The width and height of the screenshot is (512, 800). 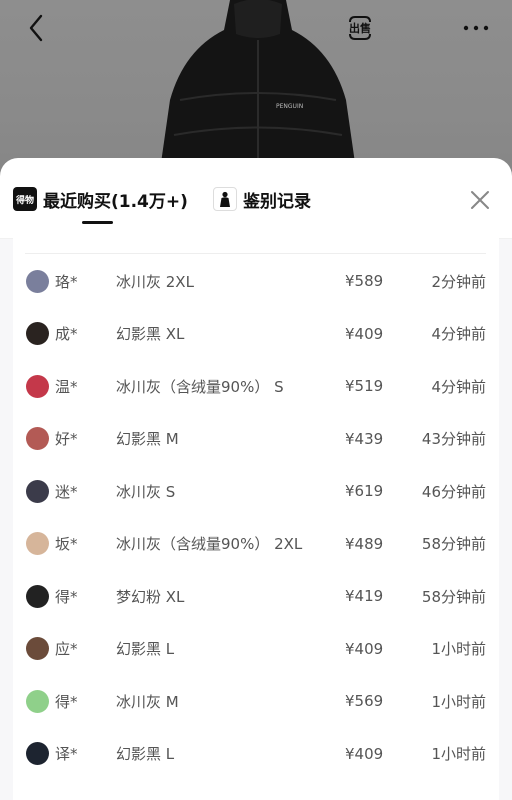 What do you see at coordinates (256, 649) in the screenshot?
I see `purchase-row: 应* 幻影黑 L ¥409 1小时前` at bounding box center [256, 649].